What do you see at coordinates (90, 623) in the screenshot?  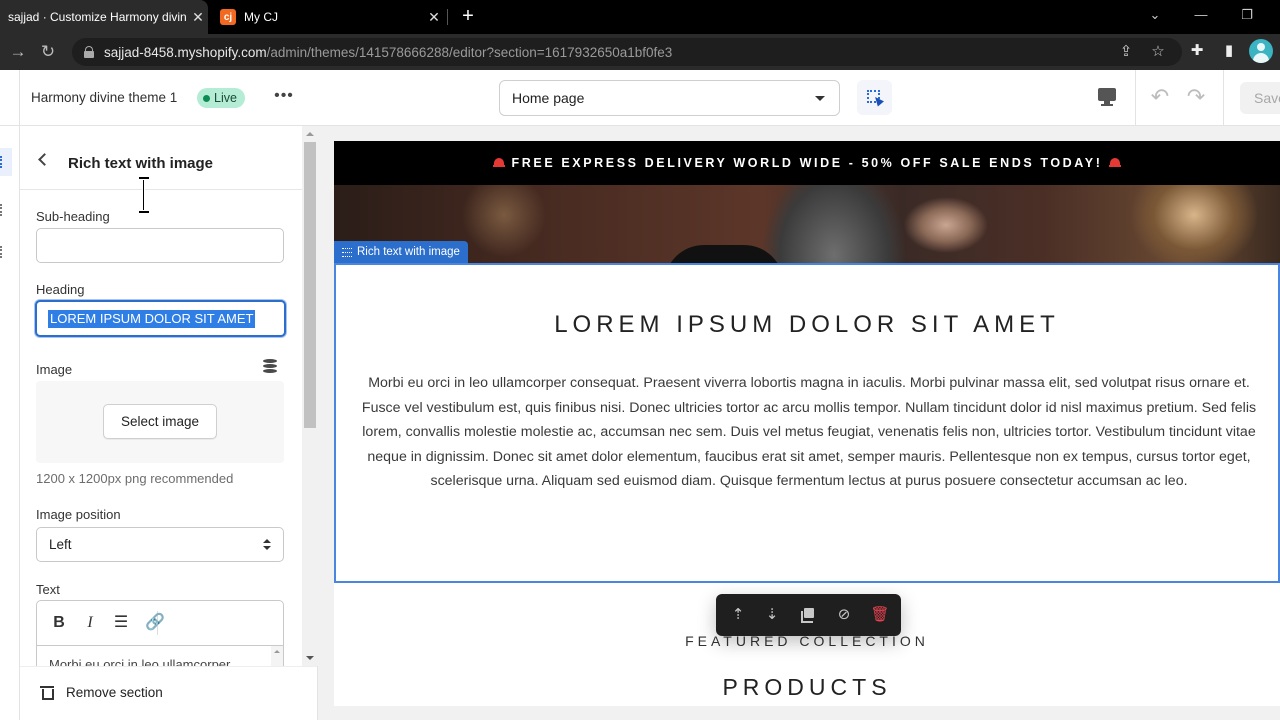 I see `italic-icon: I` at bounding box center [90, 623].